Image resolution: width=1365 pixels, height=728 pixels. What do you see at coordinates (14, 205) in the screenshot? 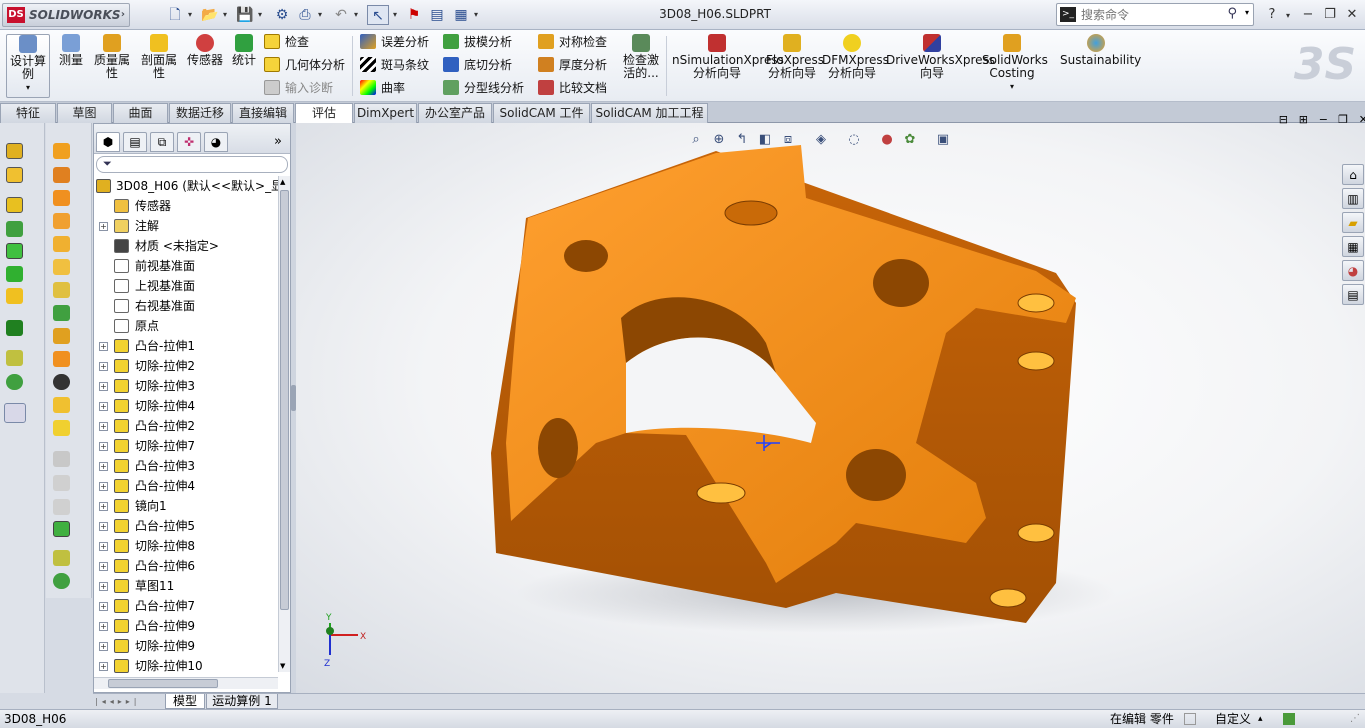
I see `extrude-icon` at bounding box center [14, 205].